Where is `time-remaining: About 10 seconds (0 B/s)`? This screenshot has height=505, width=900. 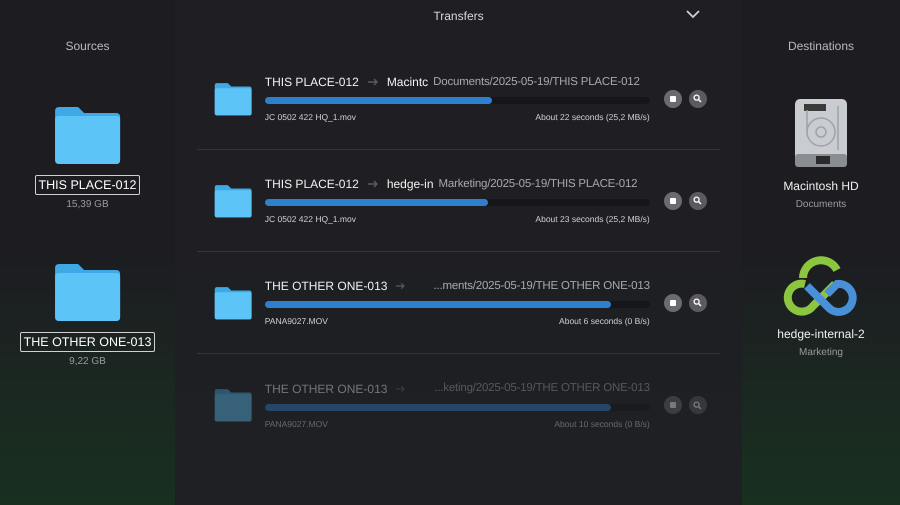 time-remaining: About 10 seconds (0 B/s) is located at coordinates (602, 424).